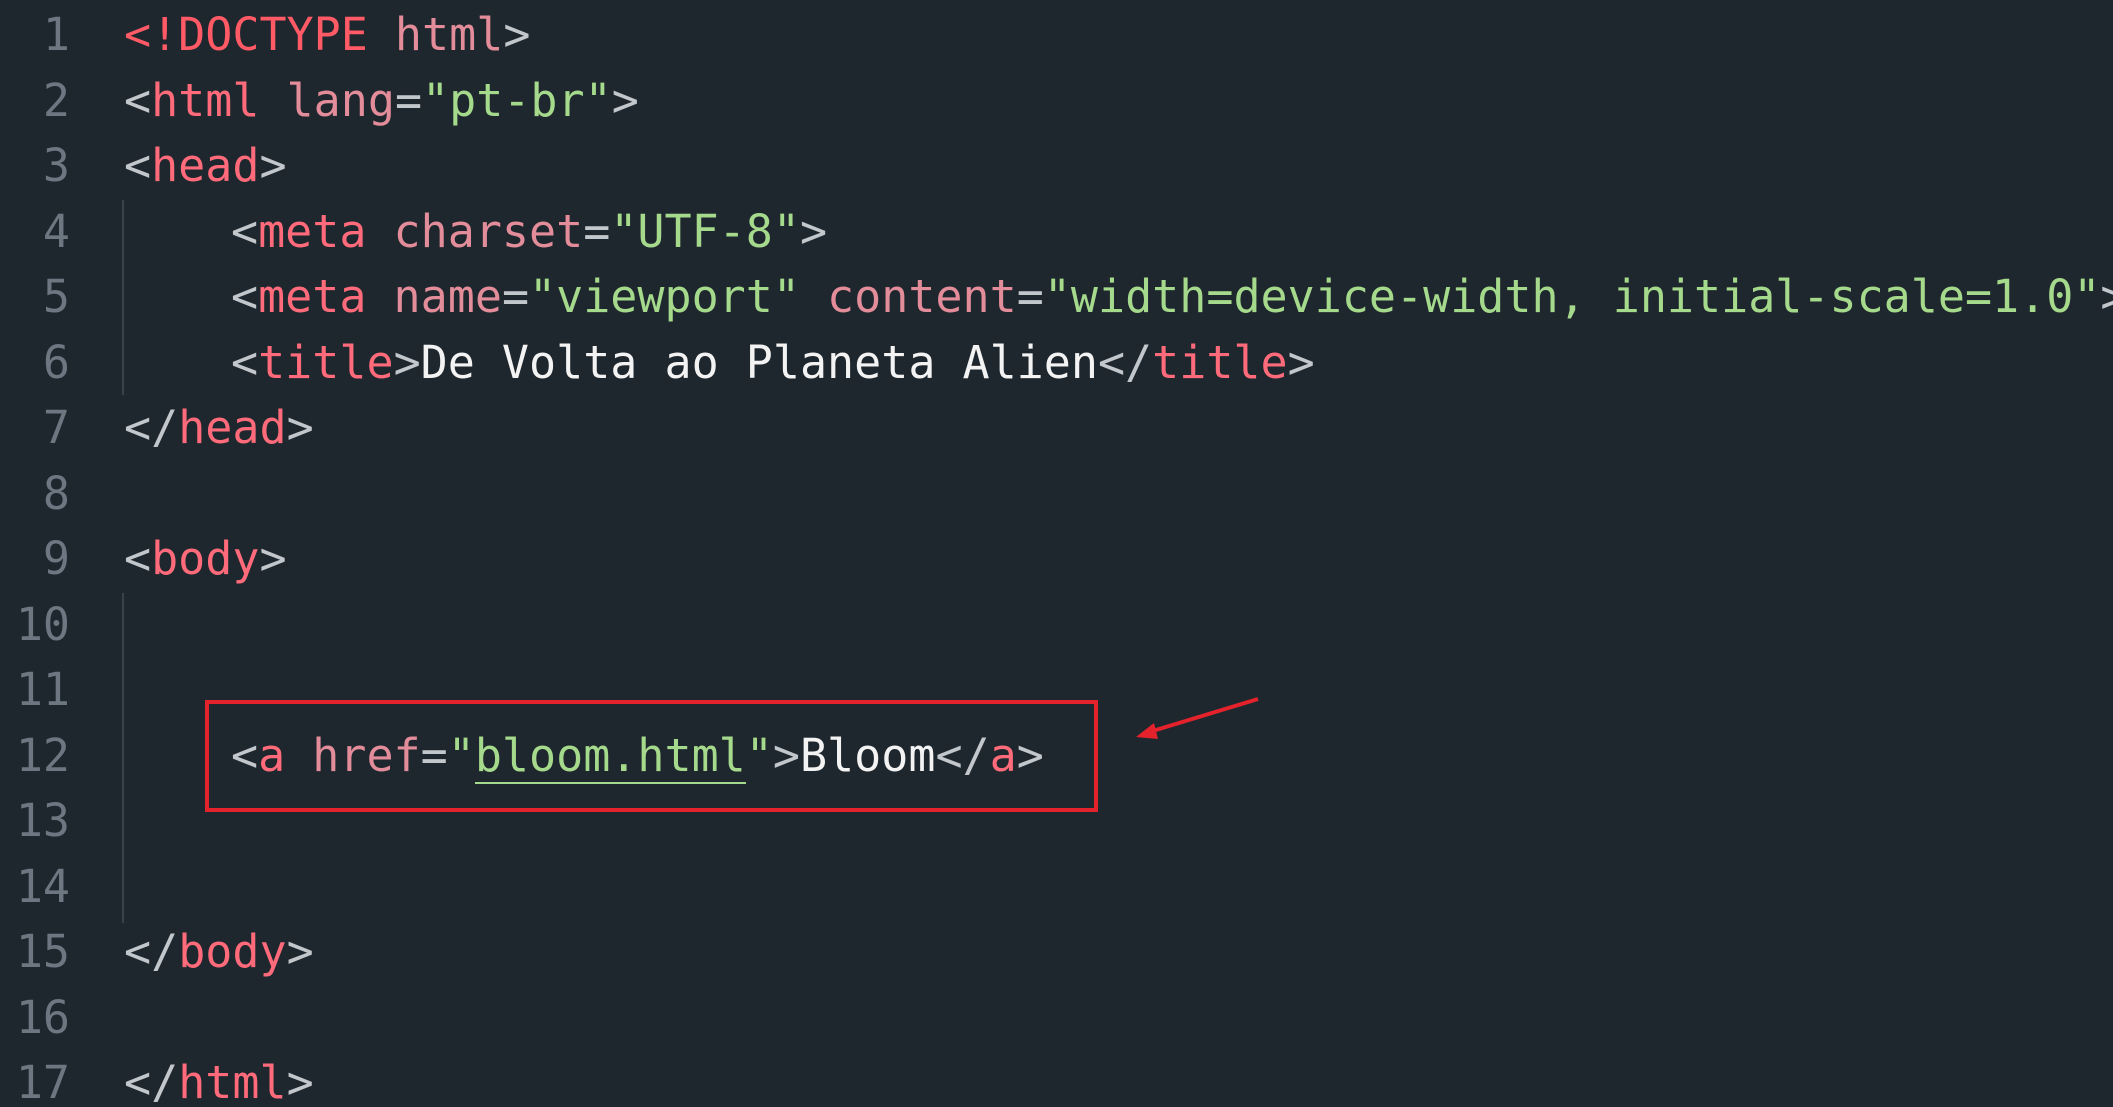 The image size is (2113, 1107). I want to click on code-line: 3 <head>, so click(1056, 166).